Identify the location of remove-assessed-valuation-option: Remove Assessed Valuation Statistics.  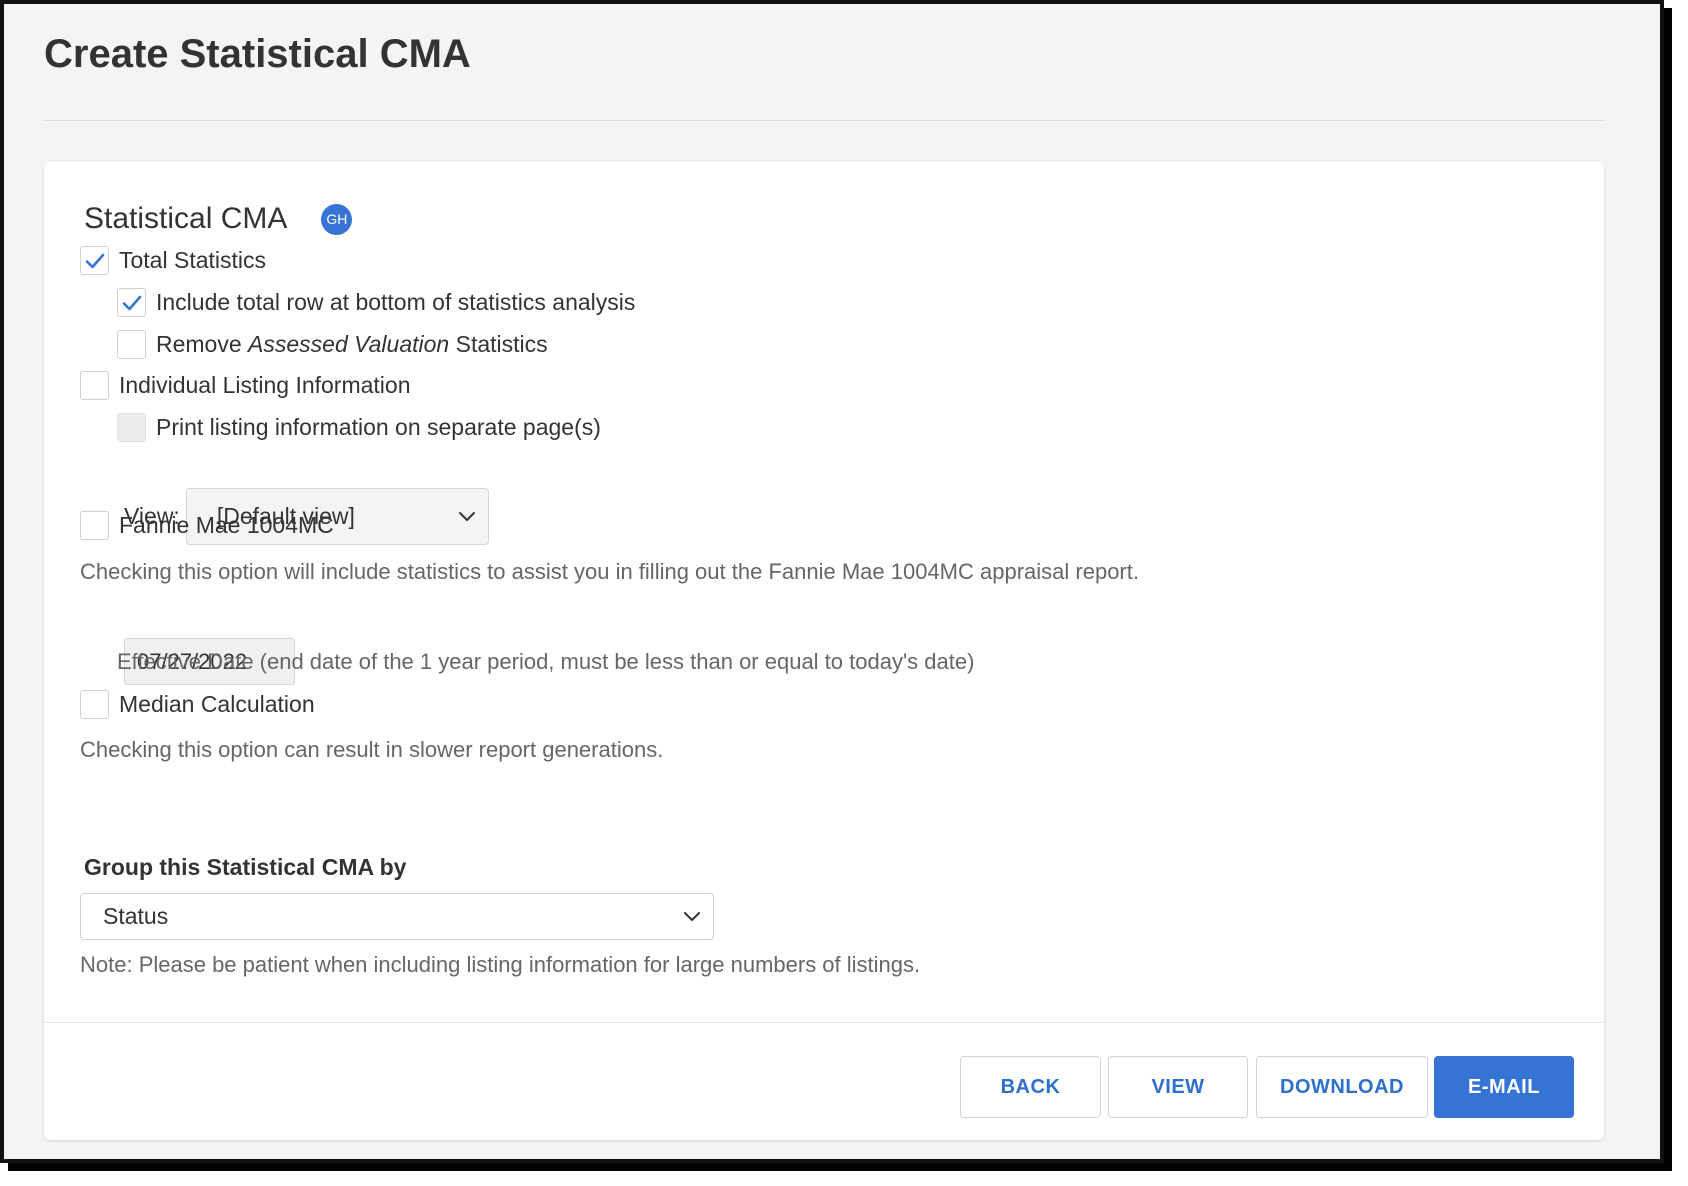
(332, 344).